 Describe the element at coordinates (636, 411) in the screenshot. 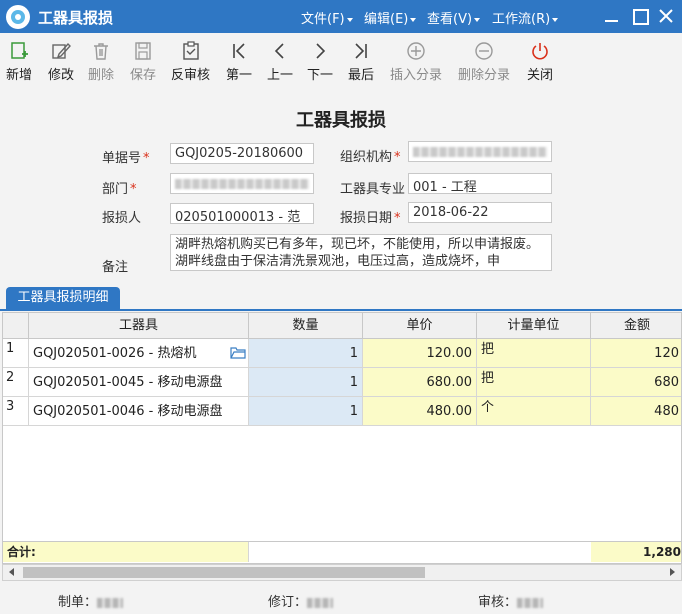

I see `table-cell-amount: 480` at that location.